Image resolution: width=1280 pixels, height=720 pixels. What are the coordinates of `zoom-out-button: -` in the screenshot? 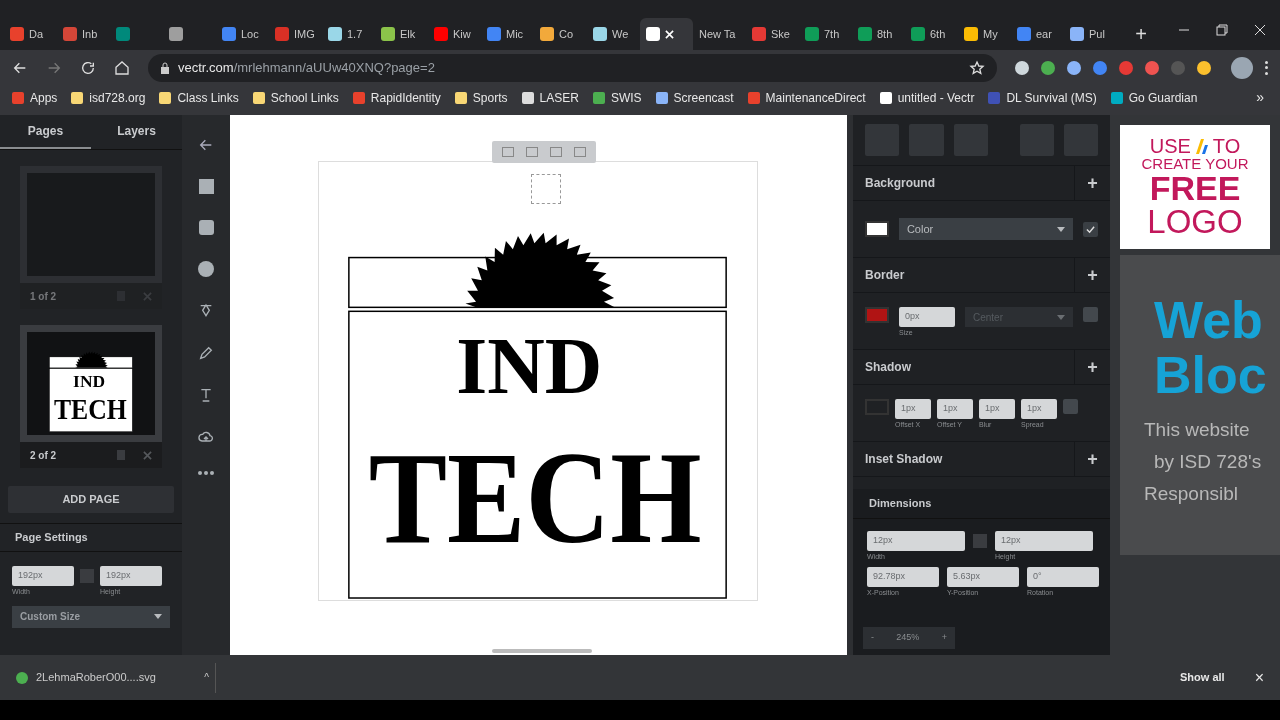 It's located at (872, 638).